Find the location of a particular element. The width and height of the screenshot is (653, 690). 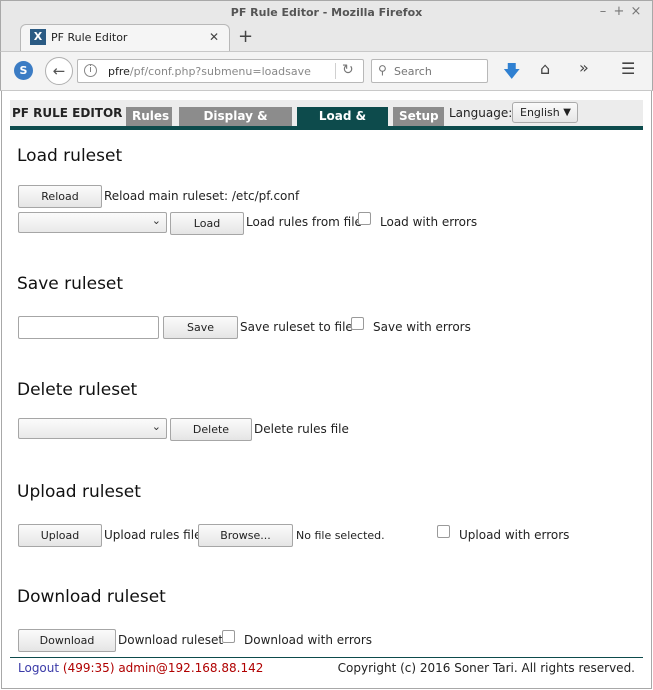

upload-heading: Upload ruleset is located at coordinates (79, 492).